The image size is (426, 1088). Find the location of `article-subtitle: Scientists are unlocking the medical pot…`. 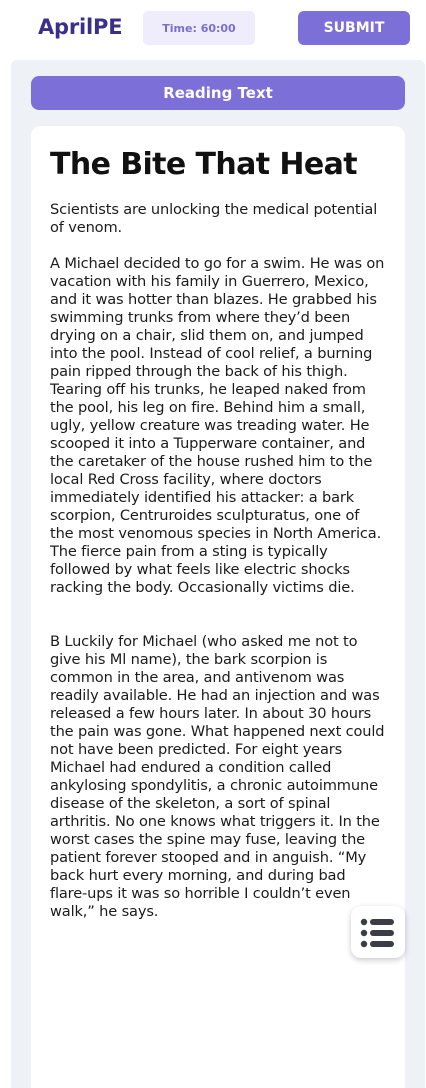

article-subtitle: Scientists are unlocking the medical pot… is located at coordinates (214, 218).